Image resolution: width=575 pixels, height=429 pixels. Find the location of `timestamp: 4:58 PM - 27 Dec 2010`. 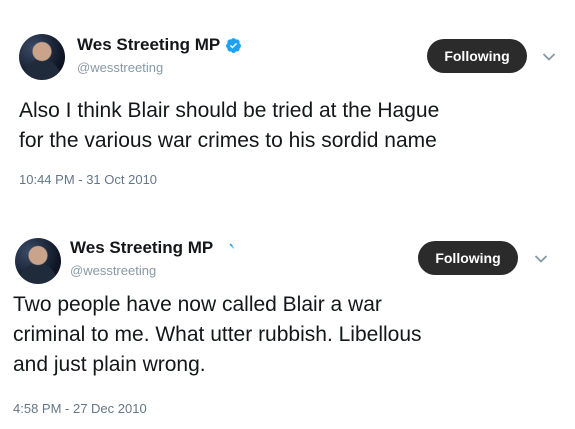

timestamp: 4:58 PM - 27 Dec 2010 is located at coordinates (80, 408).